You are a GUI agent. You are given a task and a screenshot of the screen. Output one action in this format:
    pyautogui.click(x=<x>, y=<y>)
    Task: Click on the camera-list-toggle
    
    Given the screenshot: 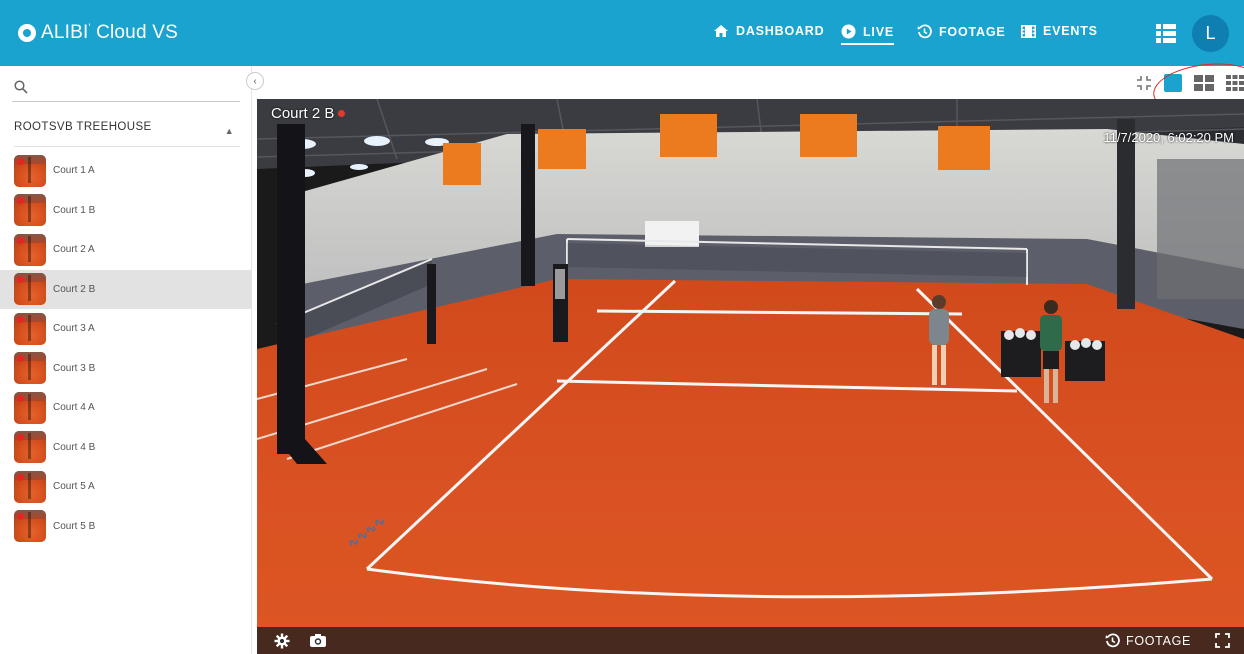 What is the action you would take?
    pyautogui.click(x=1166, y=35)
    